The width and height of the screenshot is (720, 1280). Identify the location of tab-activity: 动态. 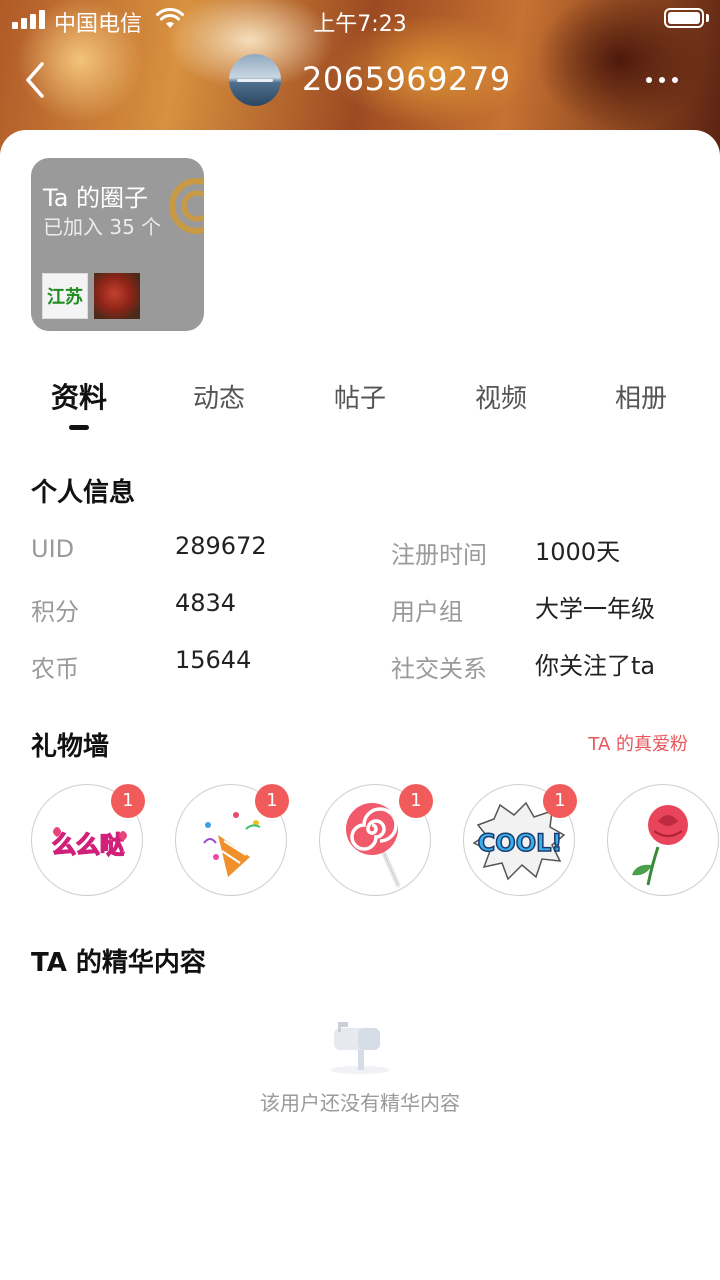
(219, 396).